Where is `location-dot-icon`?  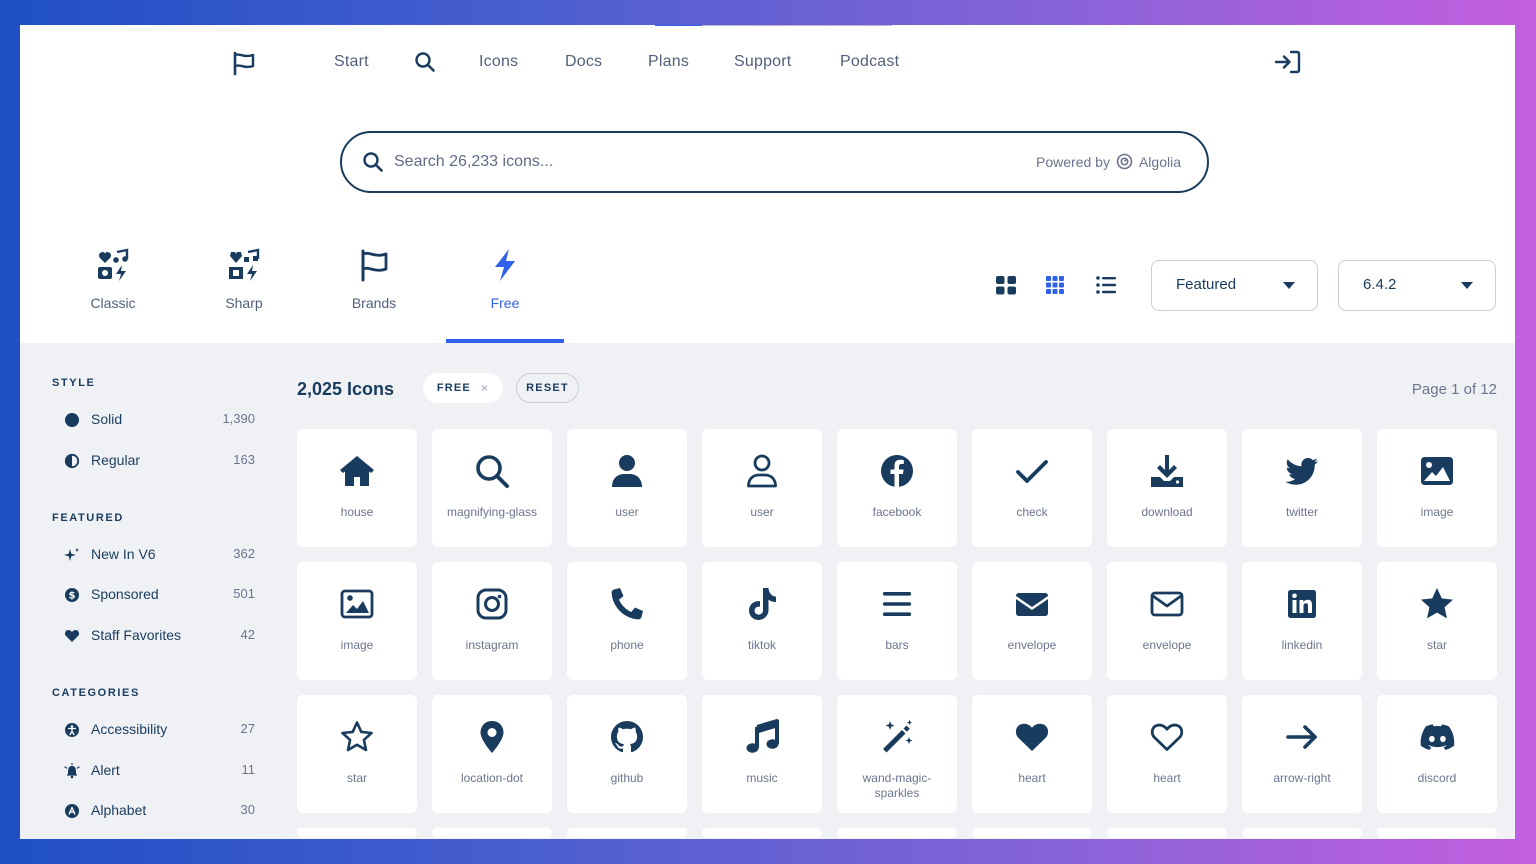 location-dot-icon is located at coordinates (492, 737).